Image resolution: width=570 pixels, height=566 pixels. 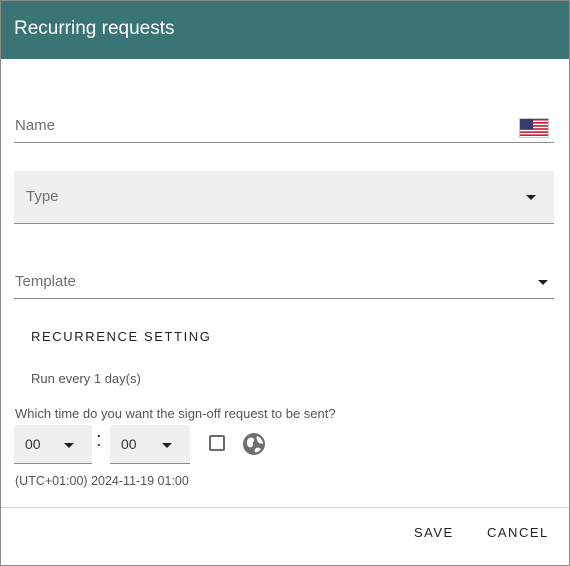 I want to click on template-field-label: Template, so click(x=45, y=281).